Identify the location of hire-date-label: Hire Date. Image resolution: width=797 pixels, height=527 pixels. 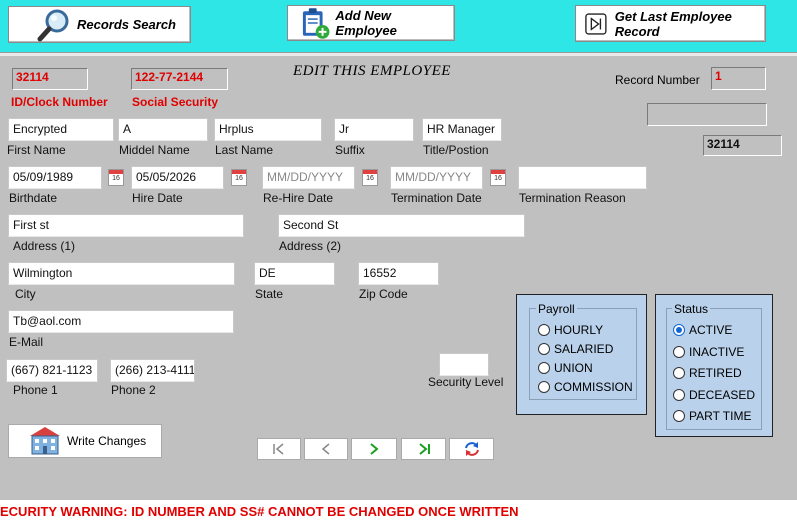
(157, 198).